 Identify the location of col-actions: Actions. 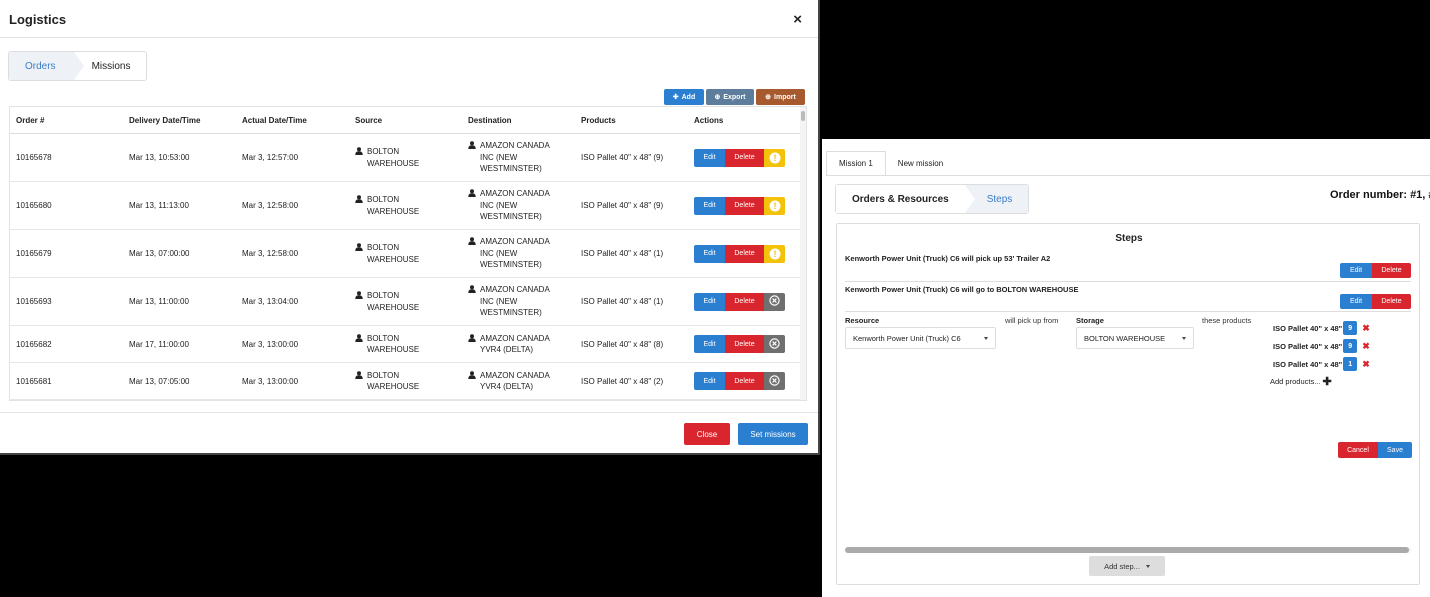
(709, 120).